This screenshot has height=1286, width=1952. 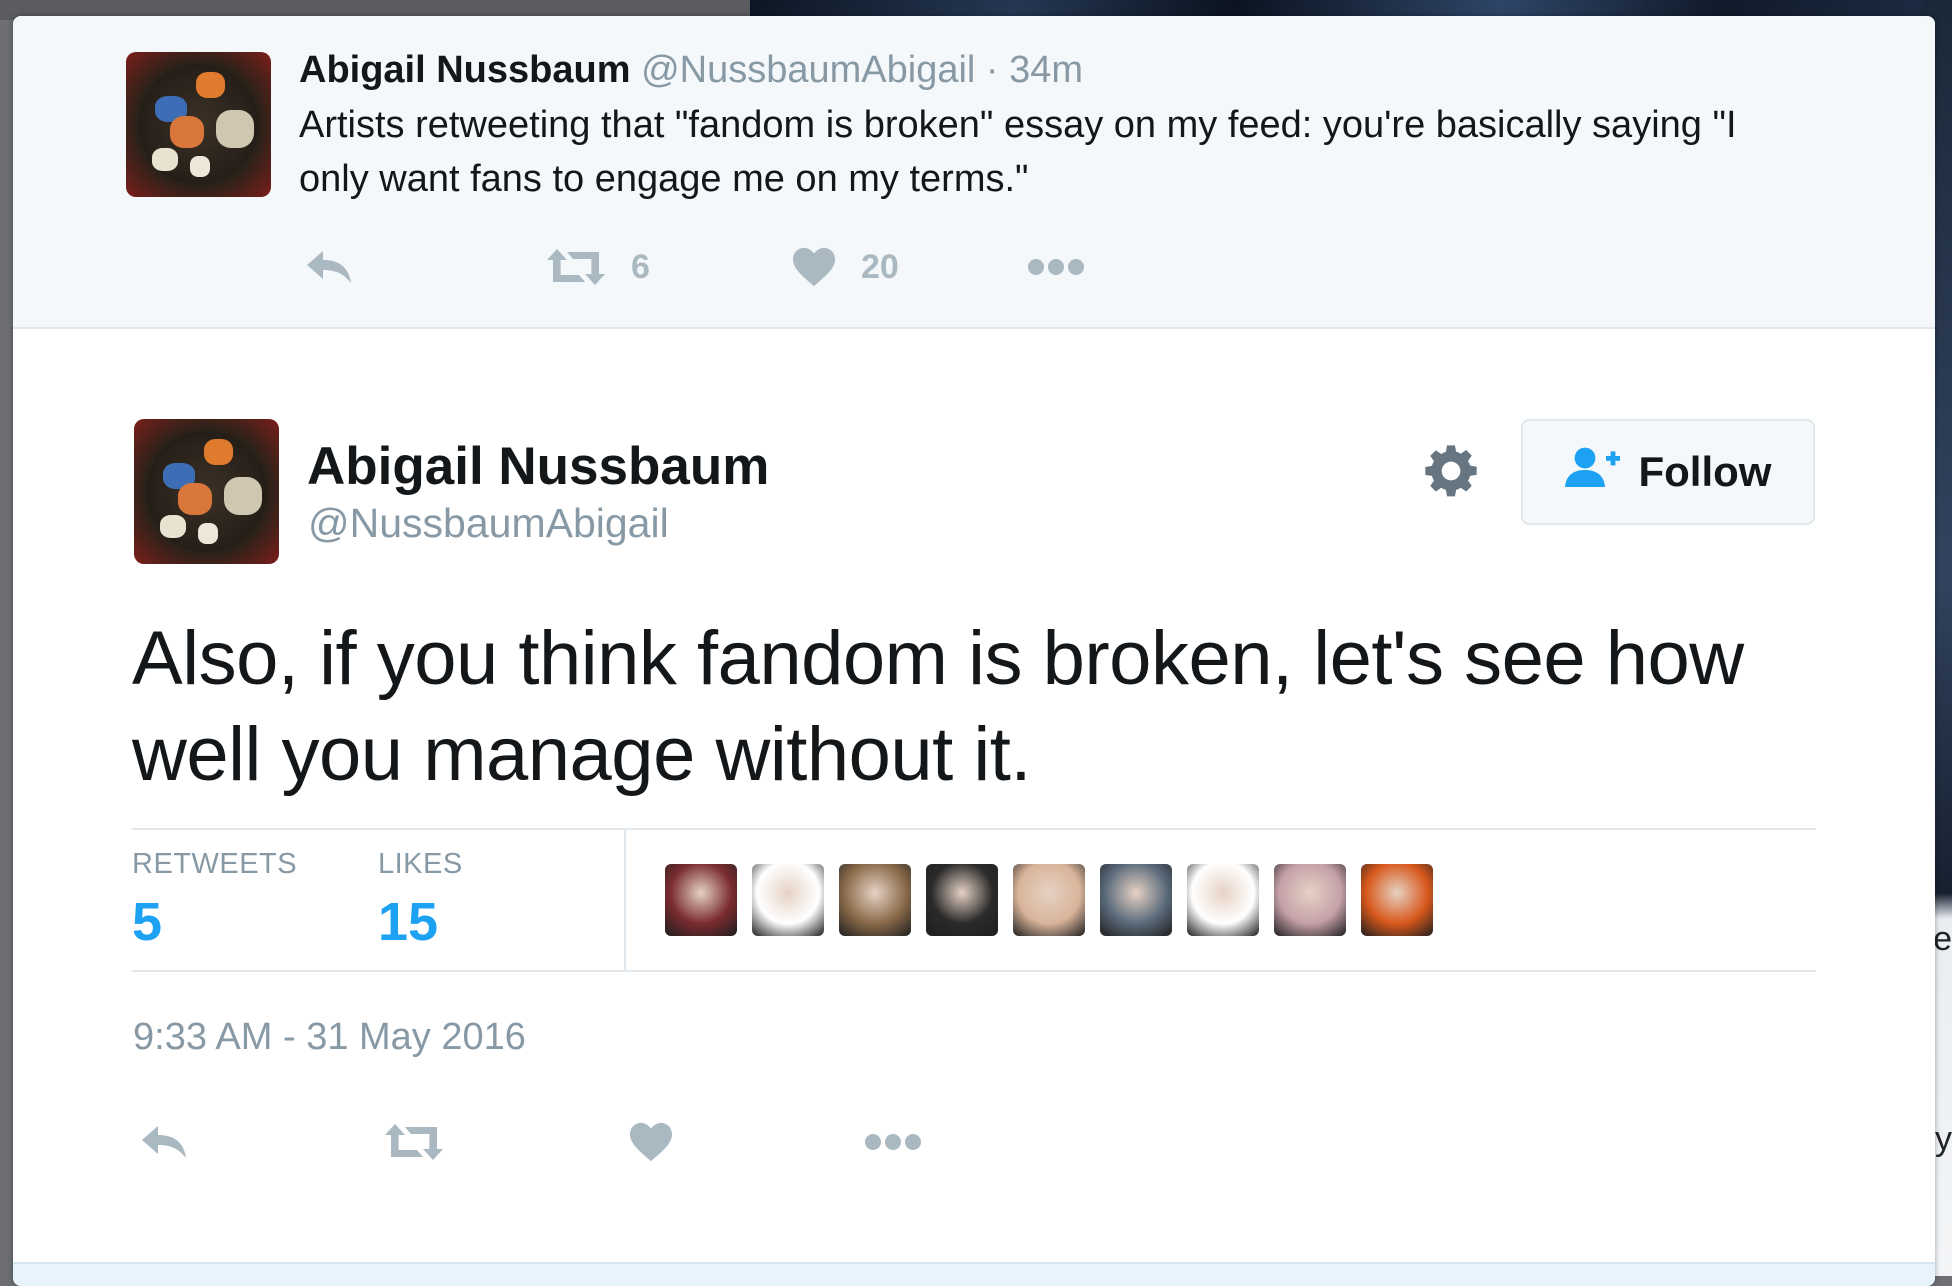 What do you see at coordinates (745, 1142) in the screenshot?
I see `like-button` at bounding box center [745, 1142].